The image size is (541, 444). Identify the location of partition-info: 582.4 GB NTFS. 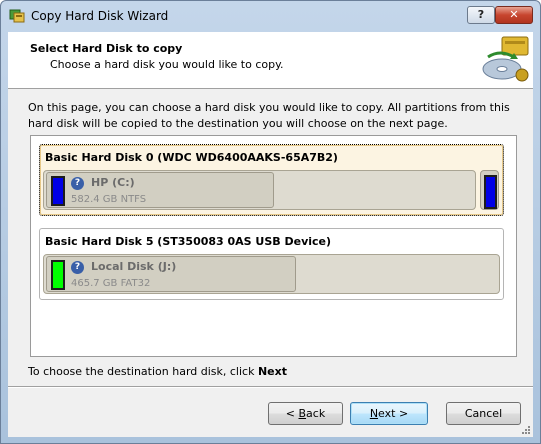
(109, 199).